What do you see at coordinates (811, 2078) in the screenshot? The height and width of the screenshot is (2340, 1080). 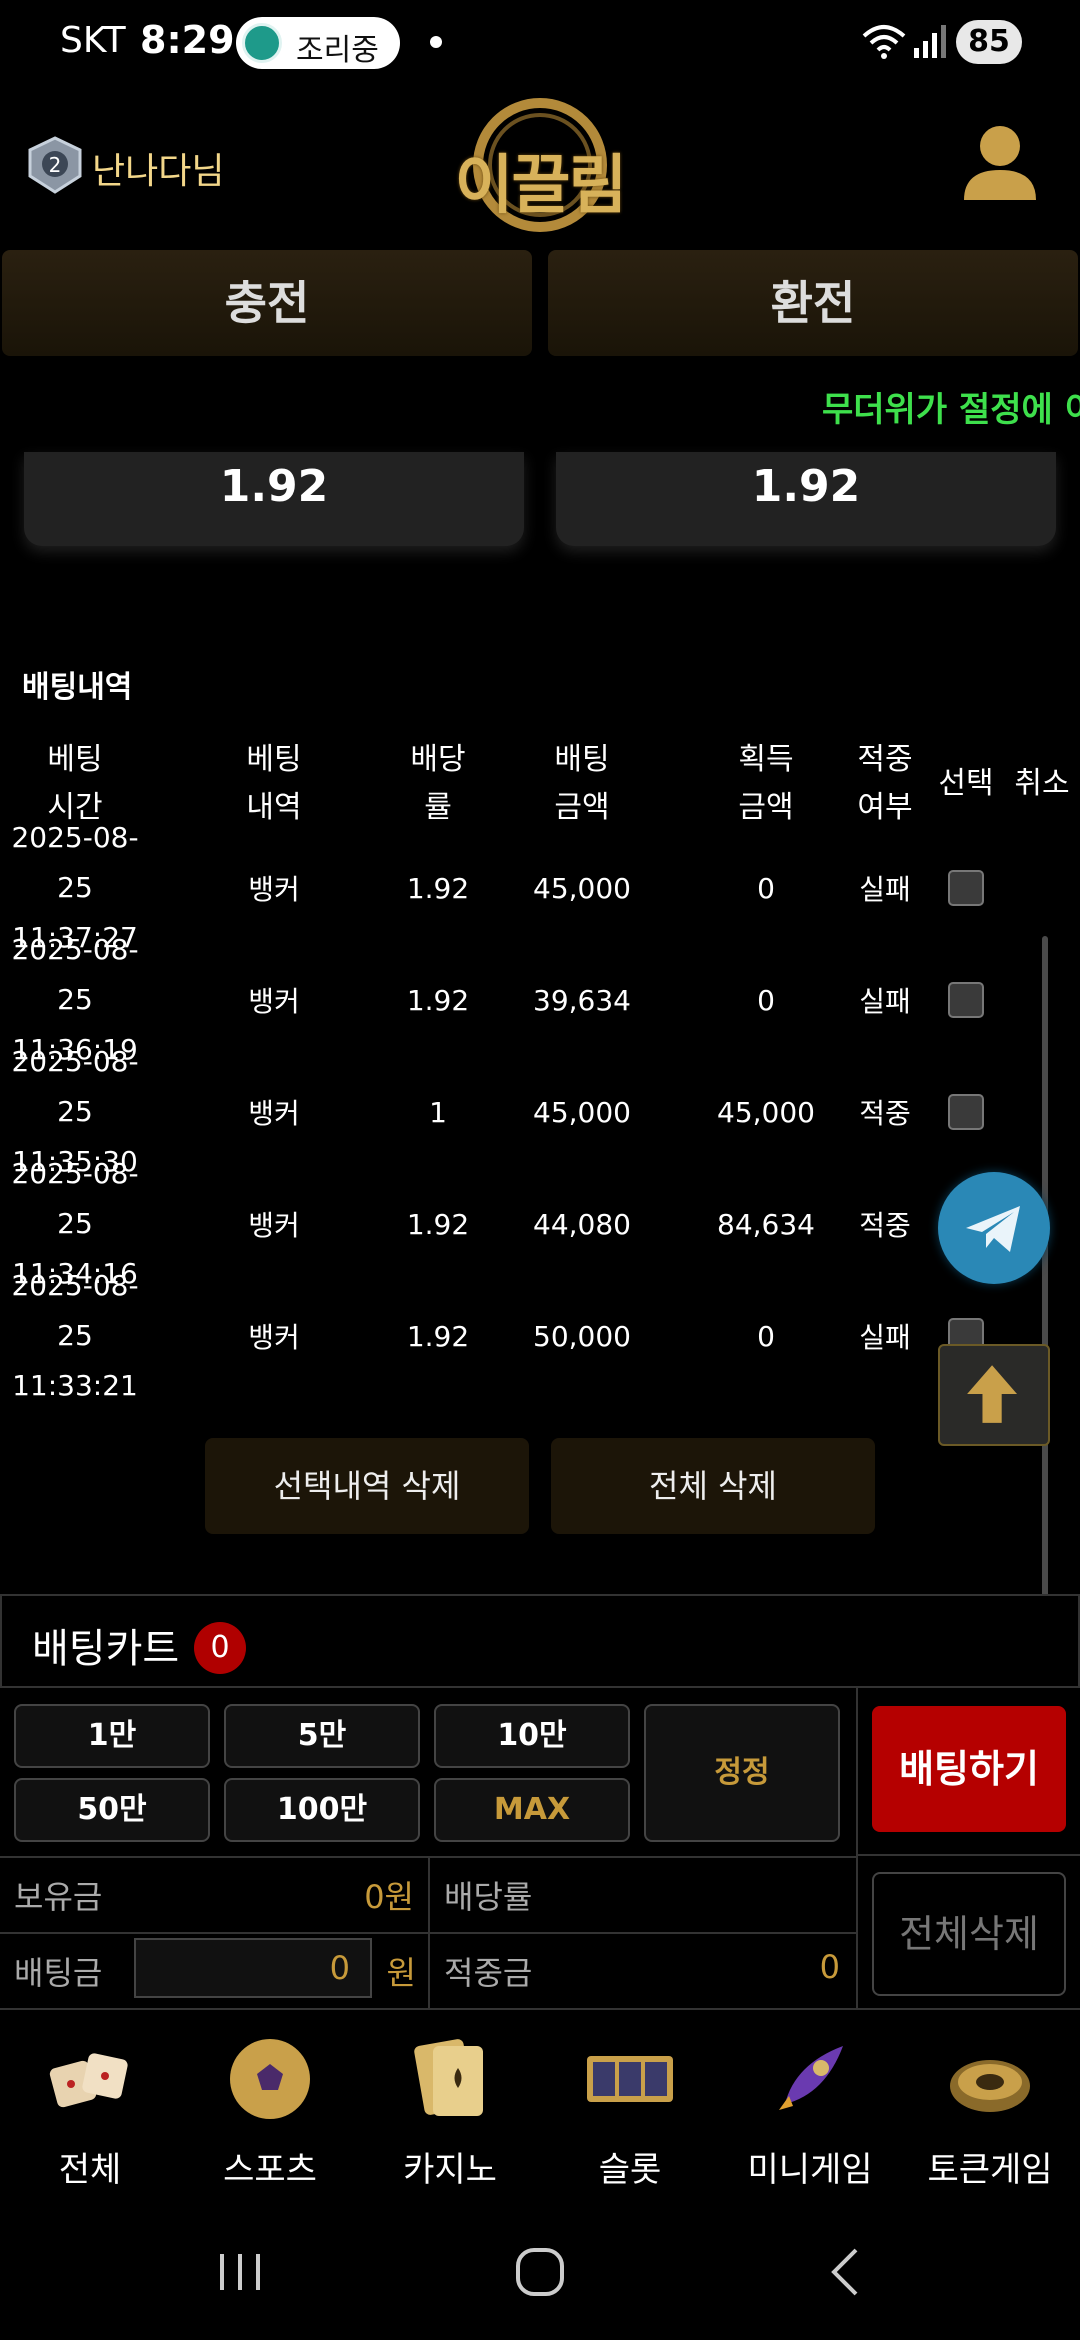 I see `rocket-icon` at bounding box center [811, 2078].